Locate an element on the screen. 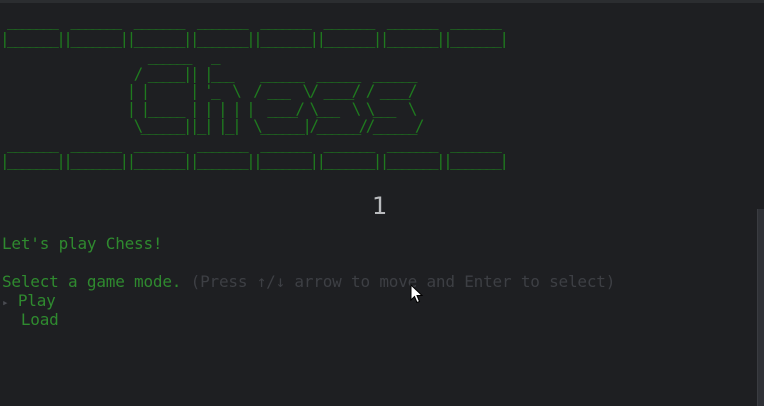  menu-option-play: ▸ Play is located at coordinates (29, 301).